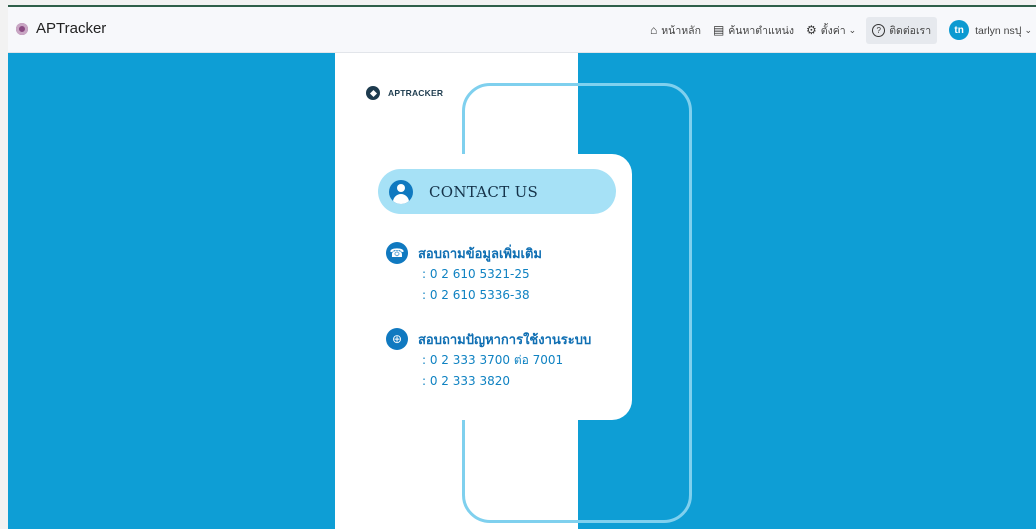 This screenshot has height=529, width=1036. Describe the element at coordinates (71, 28) in the screenshot. I see `app-title: APTracker` at that location.